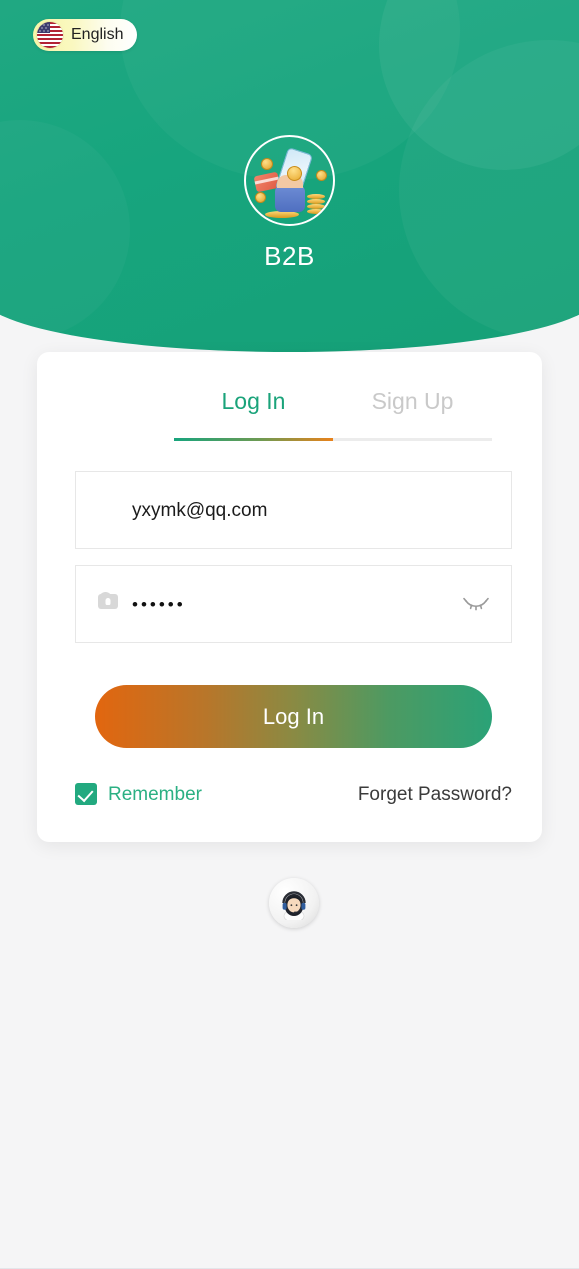 The height and width of the screenshot is (1269, 579). I want to click on tab-underline-track, so click(333, 439).